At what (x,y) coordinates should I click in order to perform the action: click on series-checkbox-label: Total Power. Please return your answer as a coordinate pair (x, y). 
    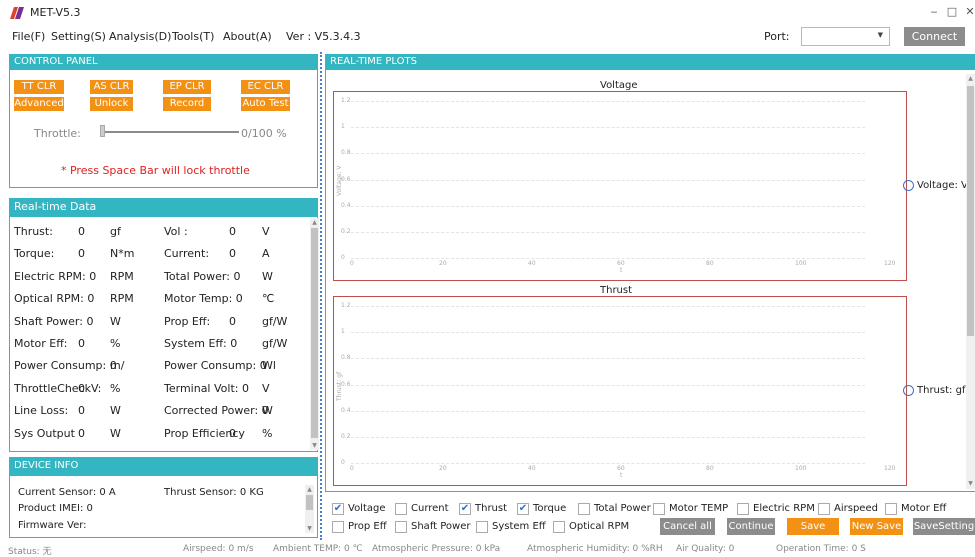
    Looking at the image, I should click on (622, 508).